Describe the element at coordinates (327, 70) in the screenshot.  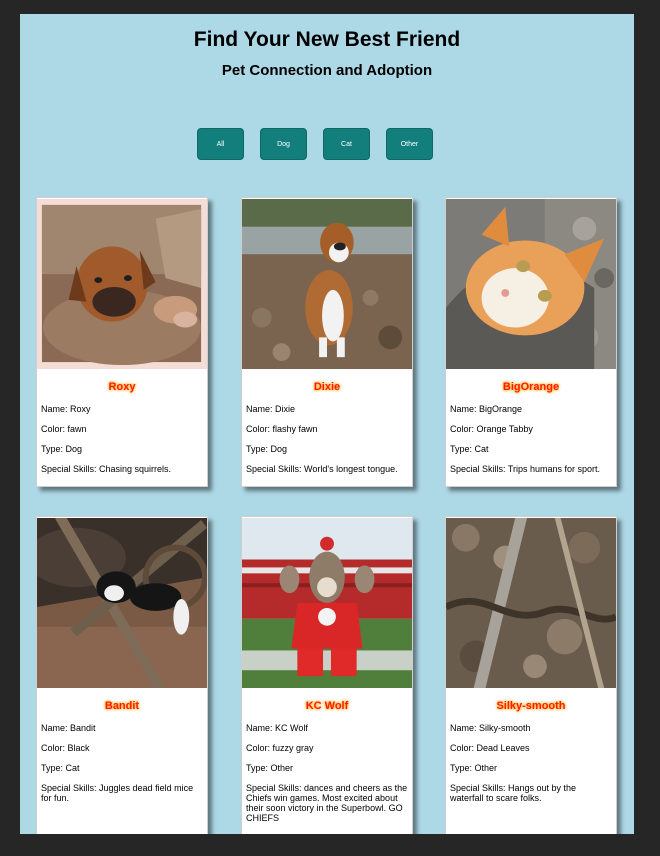
I see `page-subtitle: Pet Connection and Adoption` at that location.